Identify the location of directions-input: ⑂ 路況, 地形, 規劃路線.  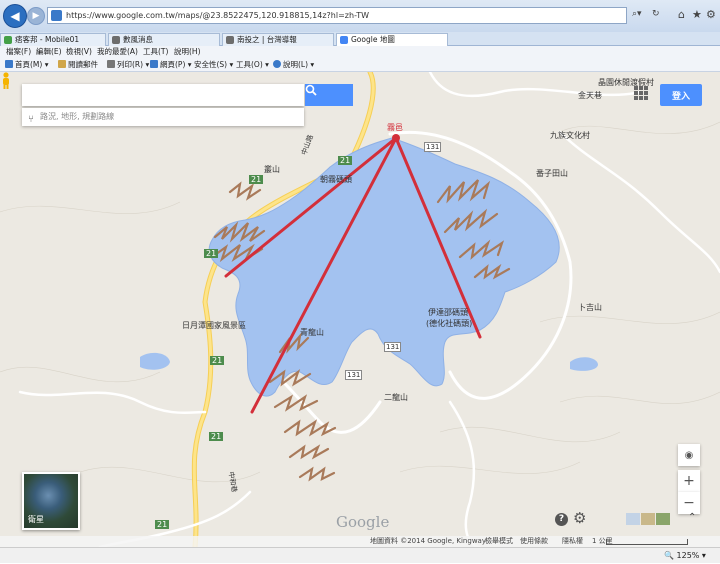
(163, 117).